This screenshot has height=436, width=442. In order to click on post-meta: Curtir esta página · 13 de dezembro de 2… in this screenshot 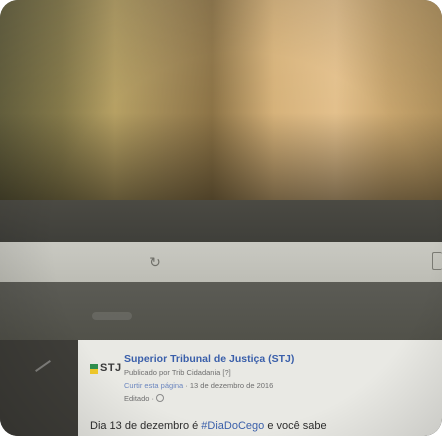, I will do `click(198, 385)`.